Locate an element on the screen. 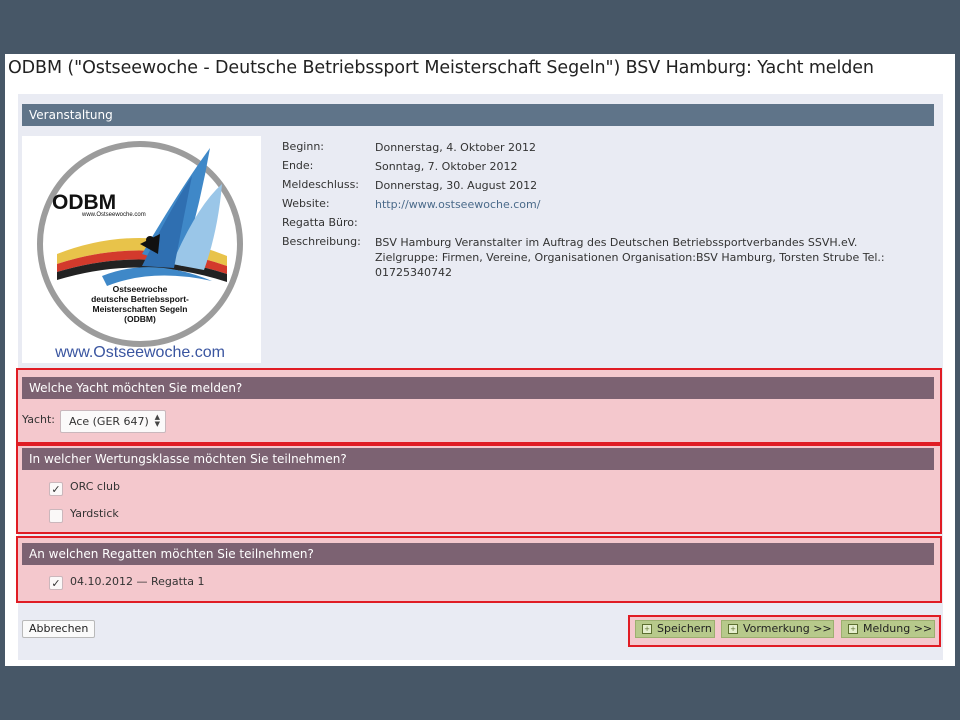 The image size is (960, 720). website-link: http://www.ostseewoche.com/ is located at coordinates (645, 204).